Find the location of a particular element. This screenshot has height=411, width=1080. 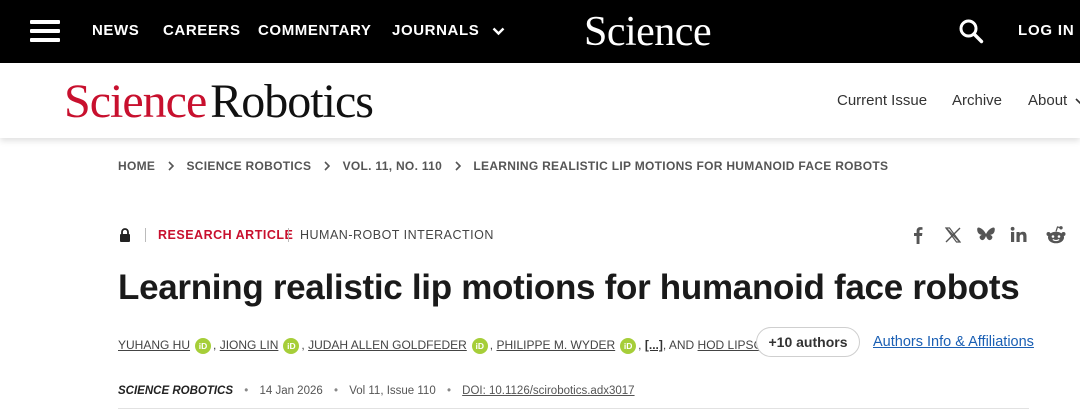

author-link: YUHANG HU is located at coordinates (154, 345).